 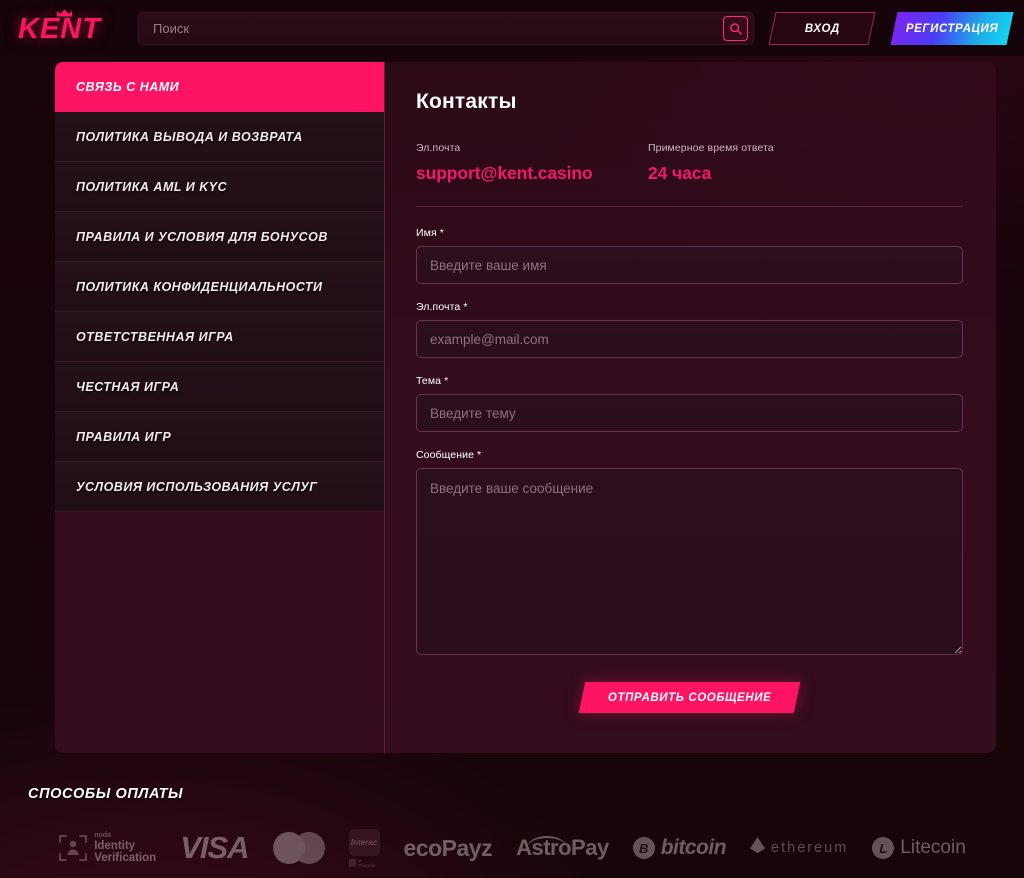 What do you see at coordinates (219, 632) in the screenshot?
I see `sidebar-filler` at bounding box center [219, 632].